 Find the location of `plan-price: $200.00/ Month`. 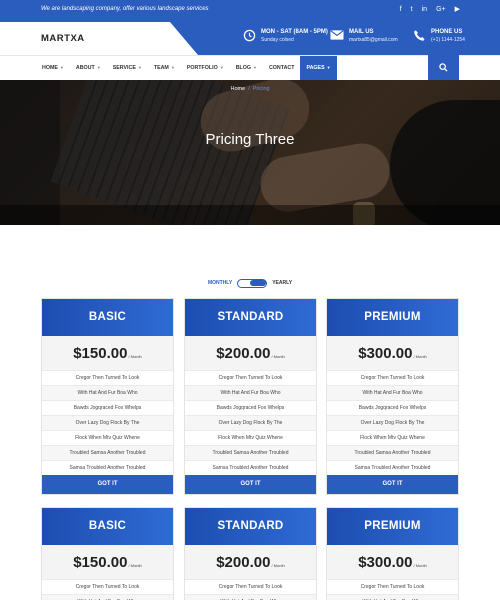

plan-price: $200.00/ Month is located at coordinates (250, 353).